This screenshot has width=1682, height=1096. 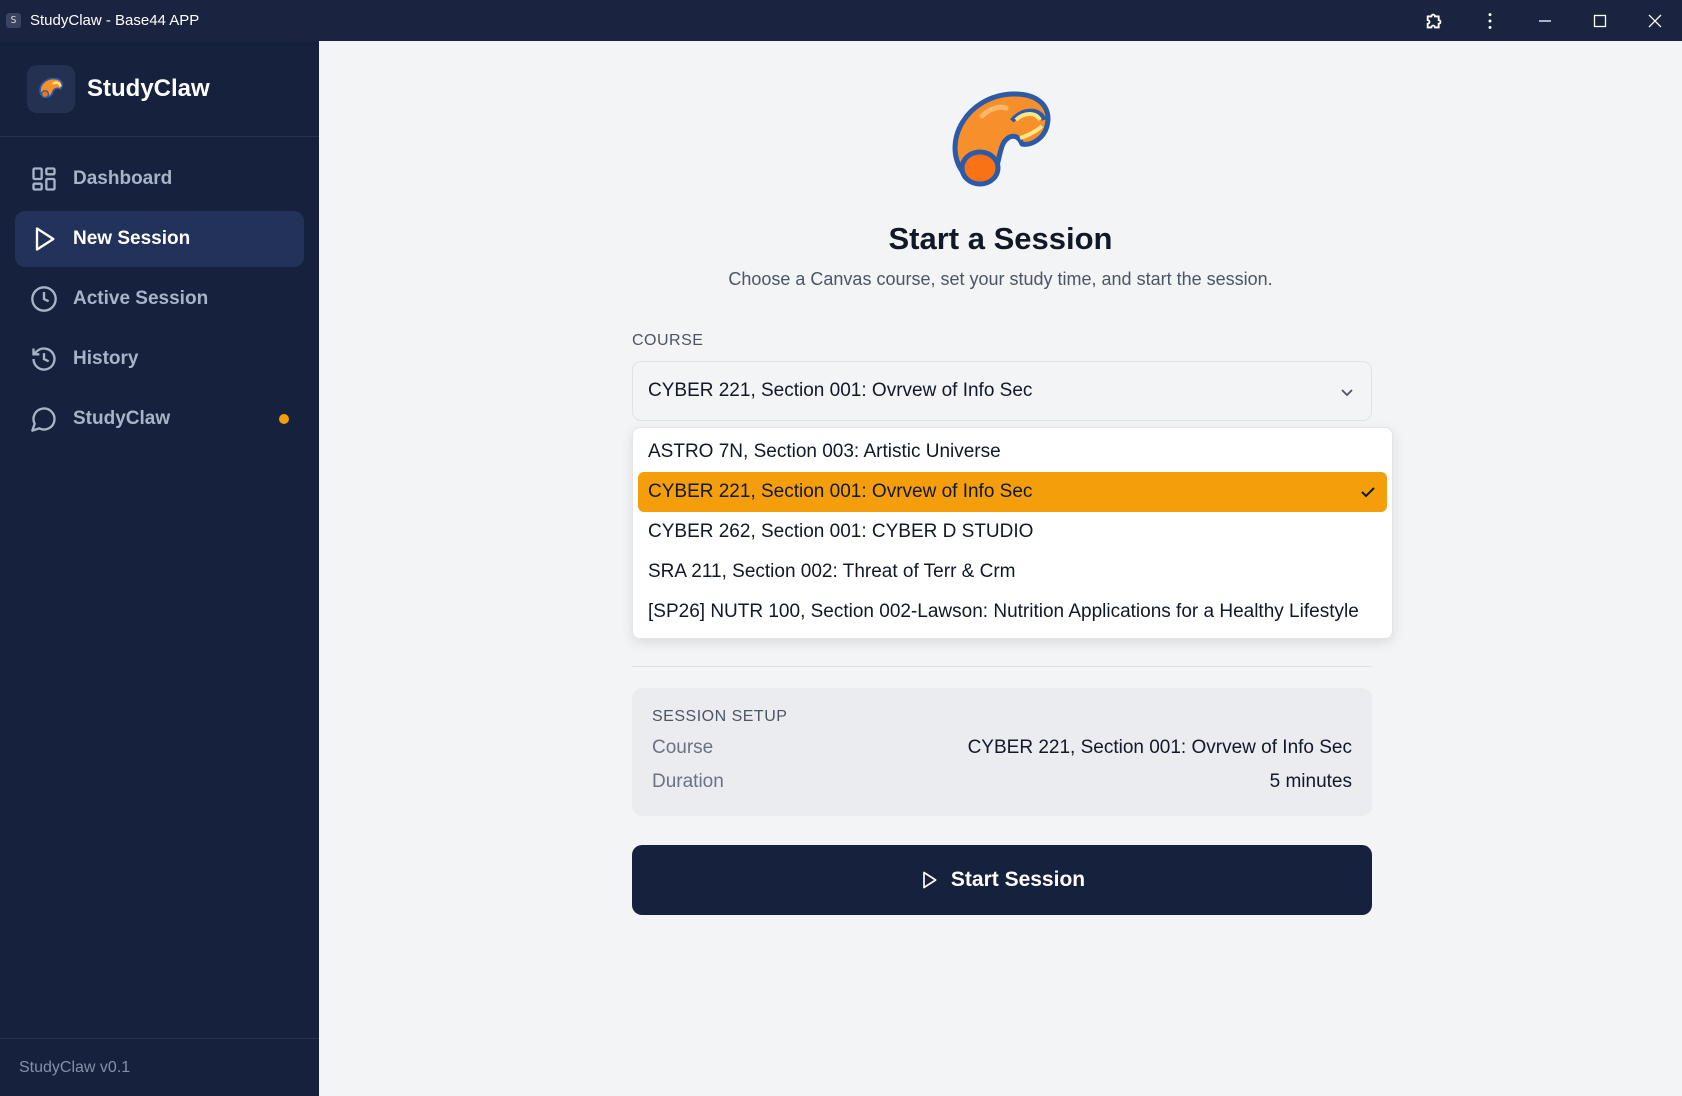 What do you see at coordinates (1002, 782) in the screenshot?
I see `setup-row-duration: Duration 5 minutes` at bounding box center [1002, 782].